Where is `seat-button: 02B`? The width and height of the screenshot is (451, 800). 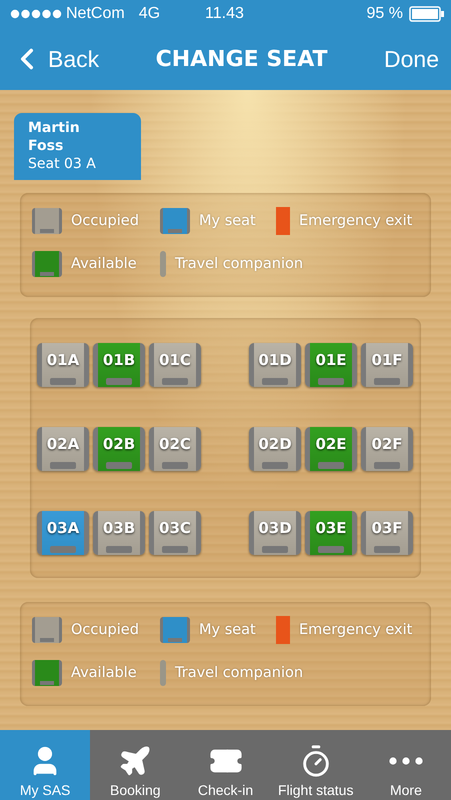 seat-button: 02B is located at coordinates (119, 449).